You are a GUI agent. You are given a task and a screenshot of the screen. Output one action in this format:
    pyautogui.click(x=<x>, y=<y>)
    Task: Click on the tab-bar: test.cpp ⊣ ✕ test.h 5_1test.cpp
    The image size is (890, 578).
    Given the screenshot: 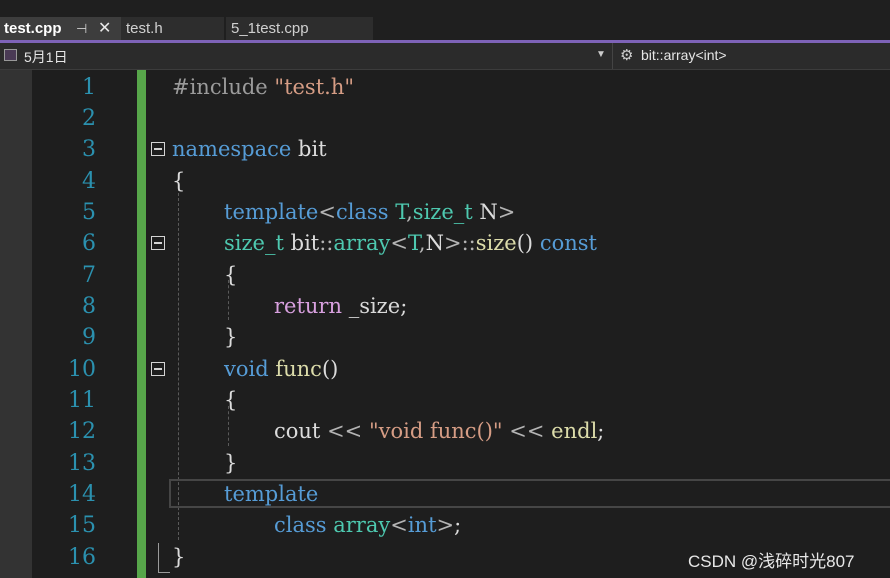 What is the action you would take?
    pyautogui.click(x=445, y=20)
    